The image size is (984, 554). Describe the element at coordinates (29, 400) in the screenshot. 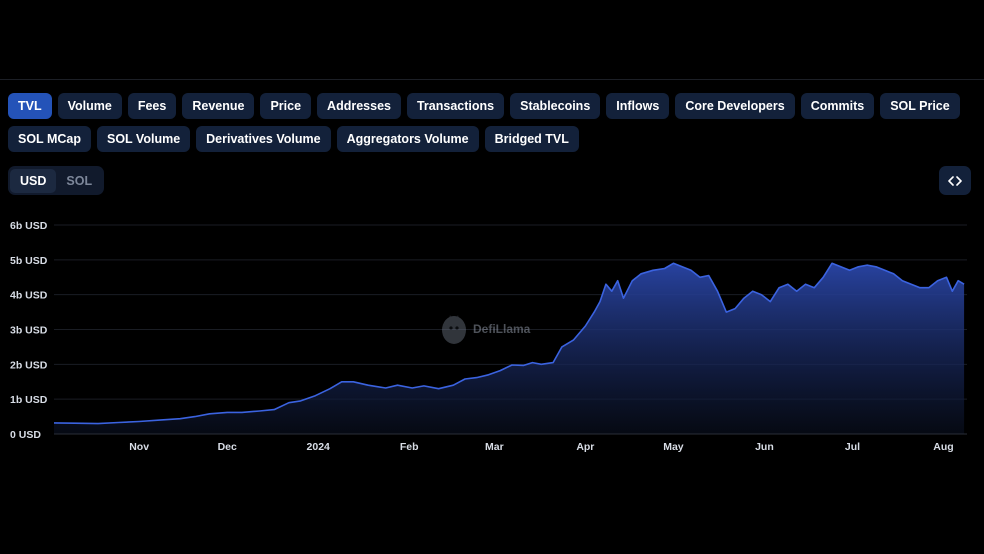

I see `y-tick-label: 1b USD` at that location.